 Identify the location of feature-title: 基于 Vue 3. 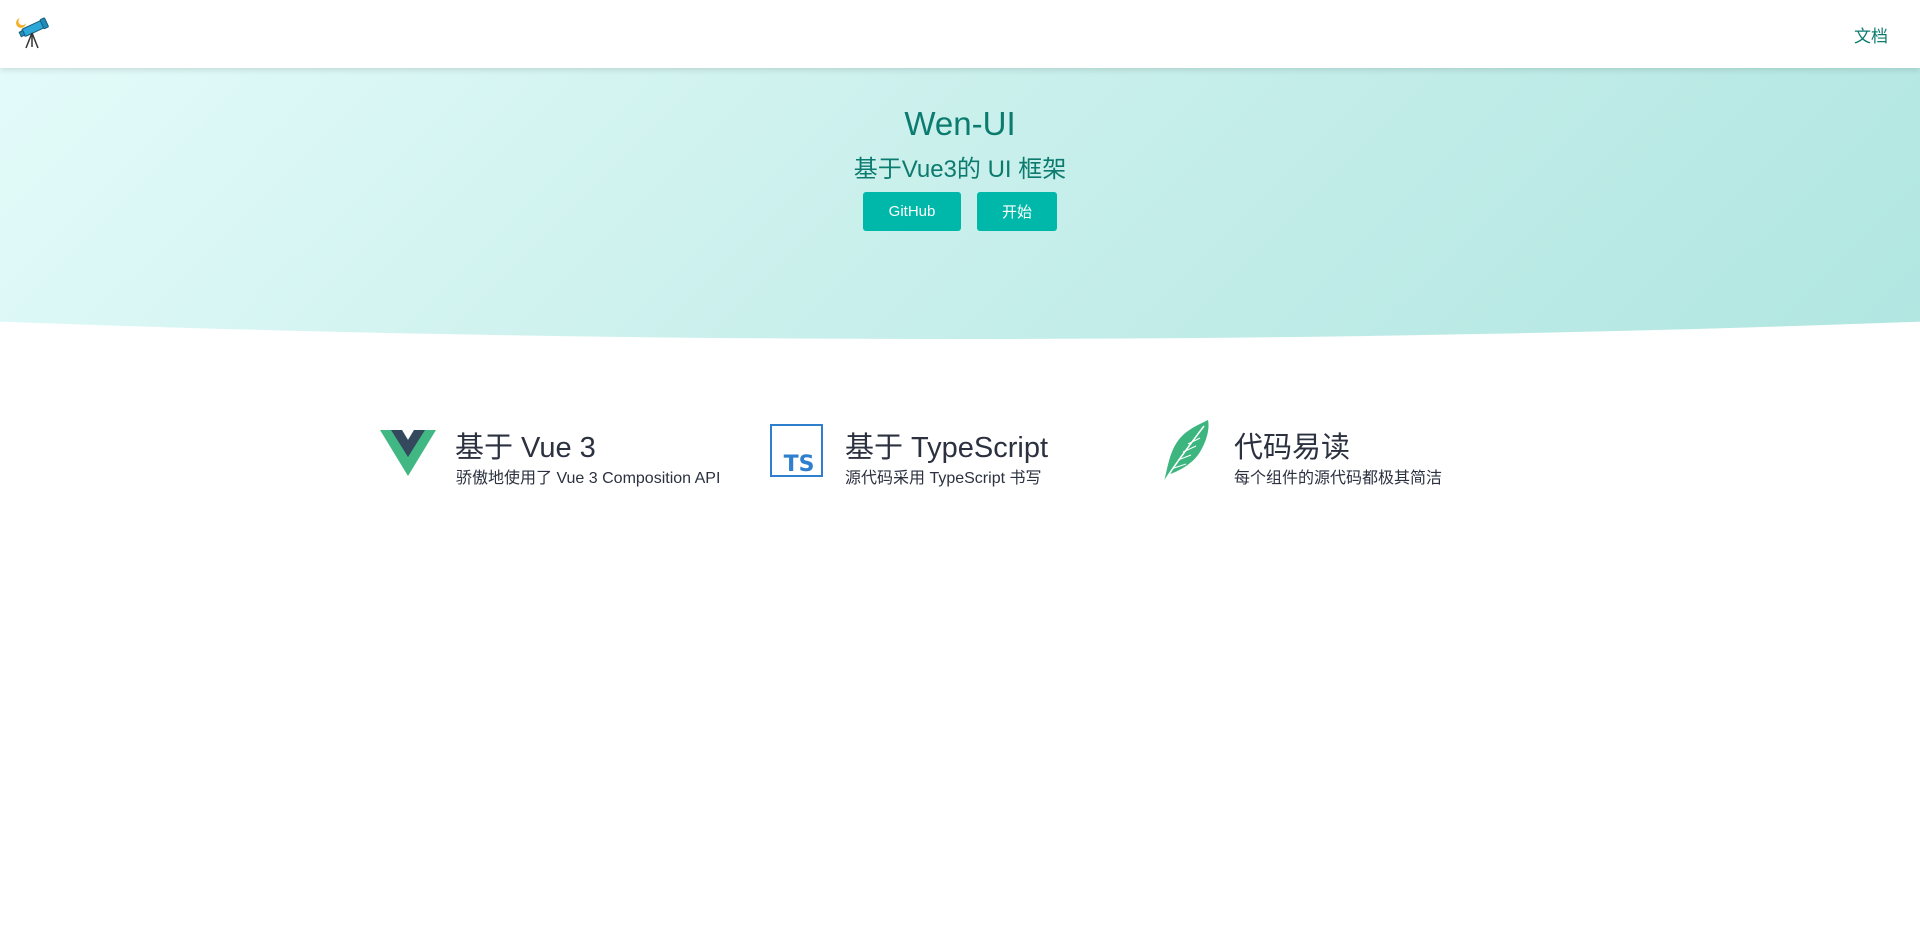
(525, 448).